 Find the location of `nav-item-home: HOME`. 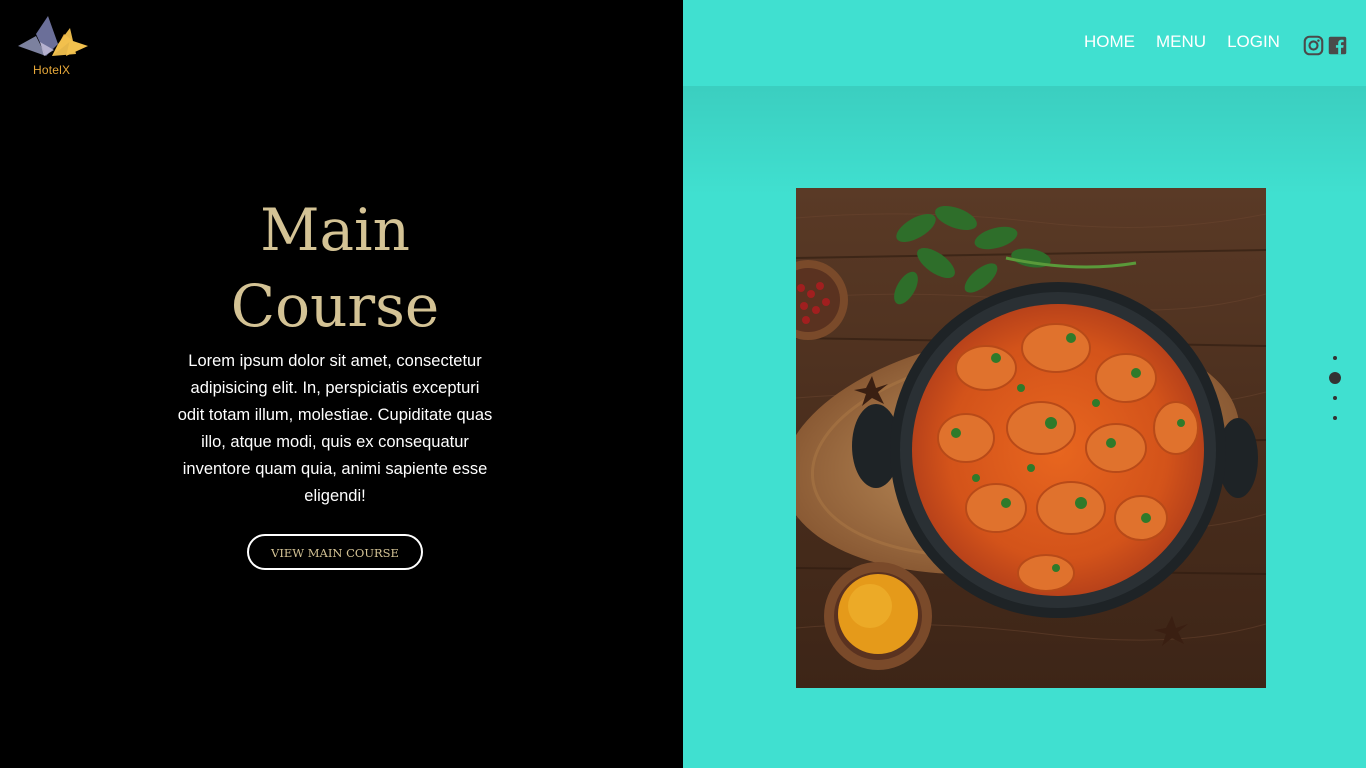

nav-item-home: HOME is located at coordinates (1109, 42).